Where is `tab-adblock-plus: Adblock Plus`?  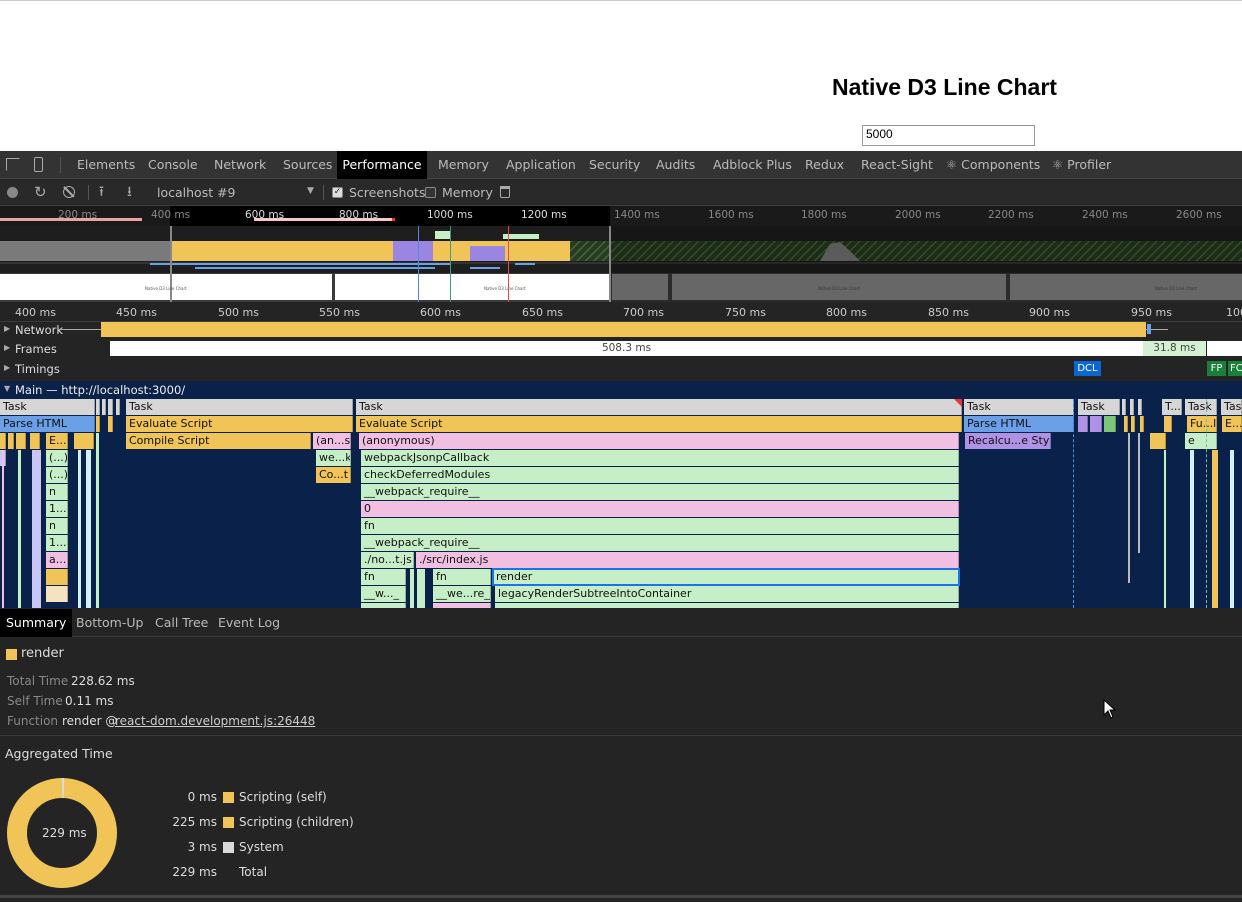
tab-adblock-plus: Adblock Plus is located at coordinates (752, 165).